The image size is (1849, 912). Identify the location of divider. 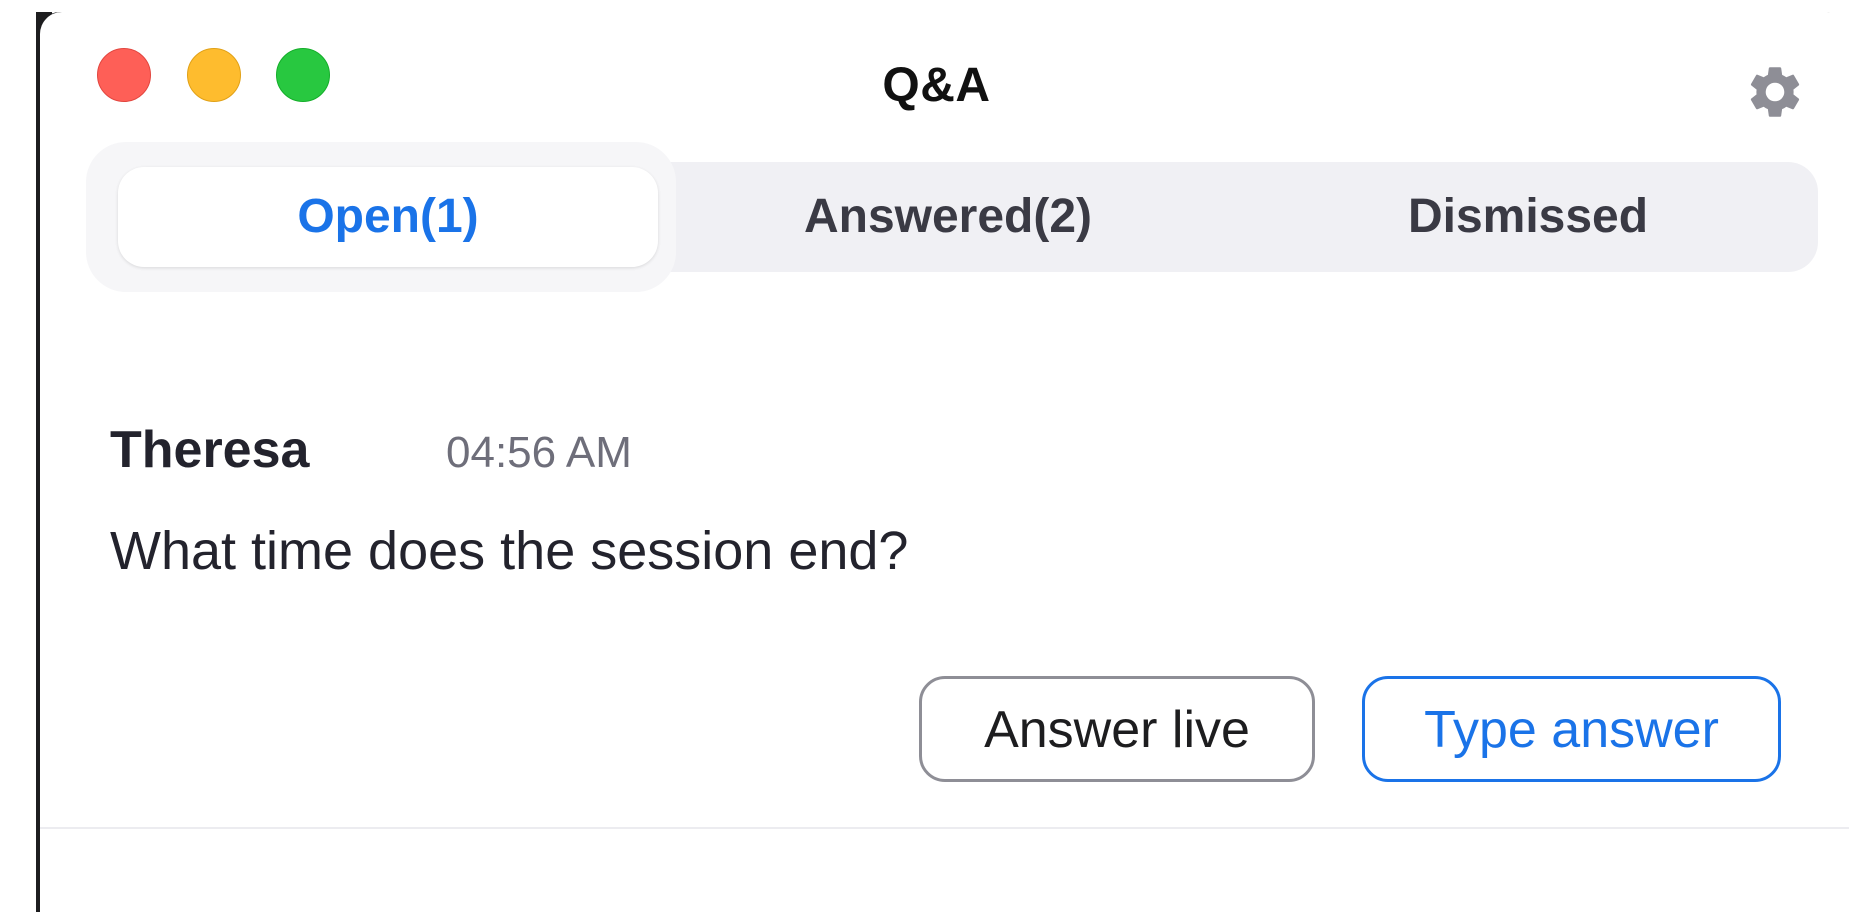
(944, 828).